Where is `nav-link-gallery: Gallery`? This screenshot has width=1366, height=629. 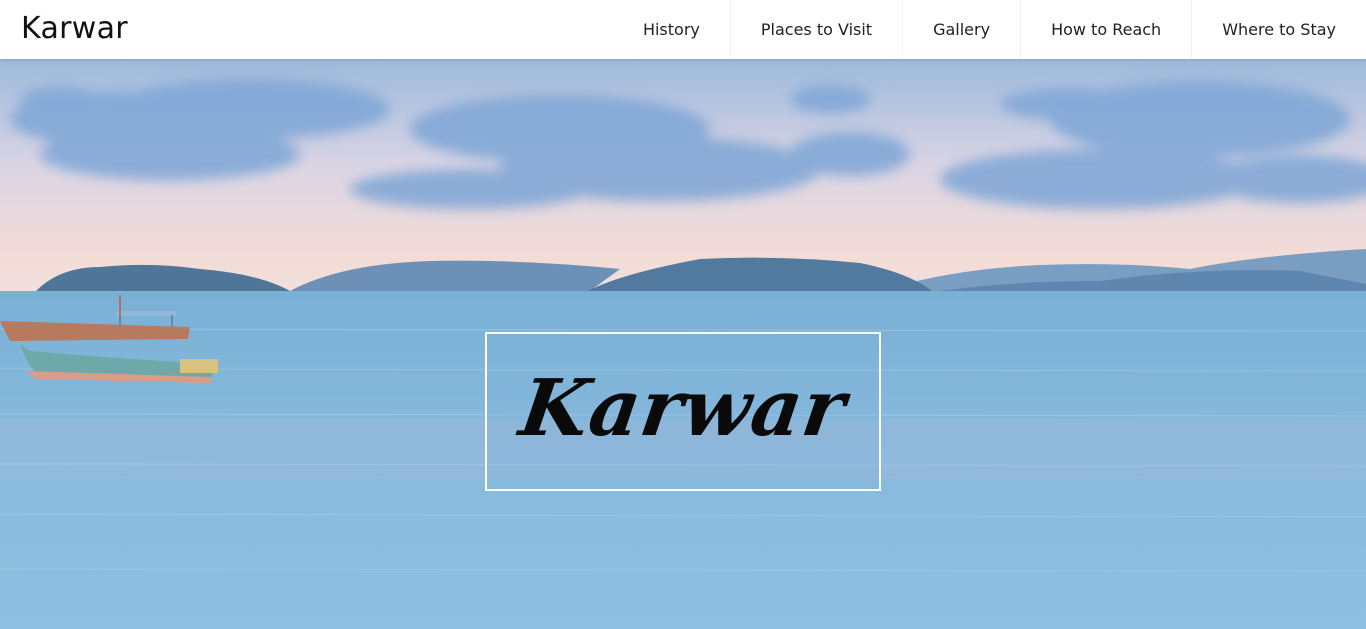 nav-link-gallery: Gallery is located at coordinates (961, 29).